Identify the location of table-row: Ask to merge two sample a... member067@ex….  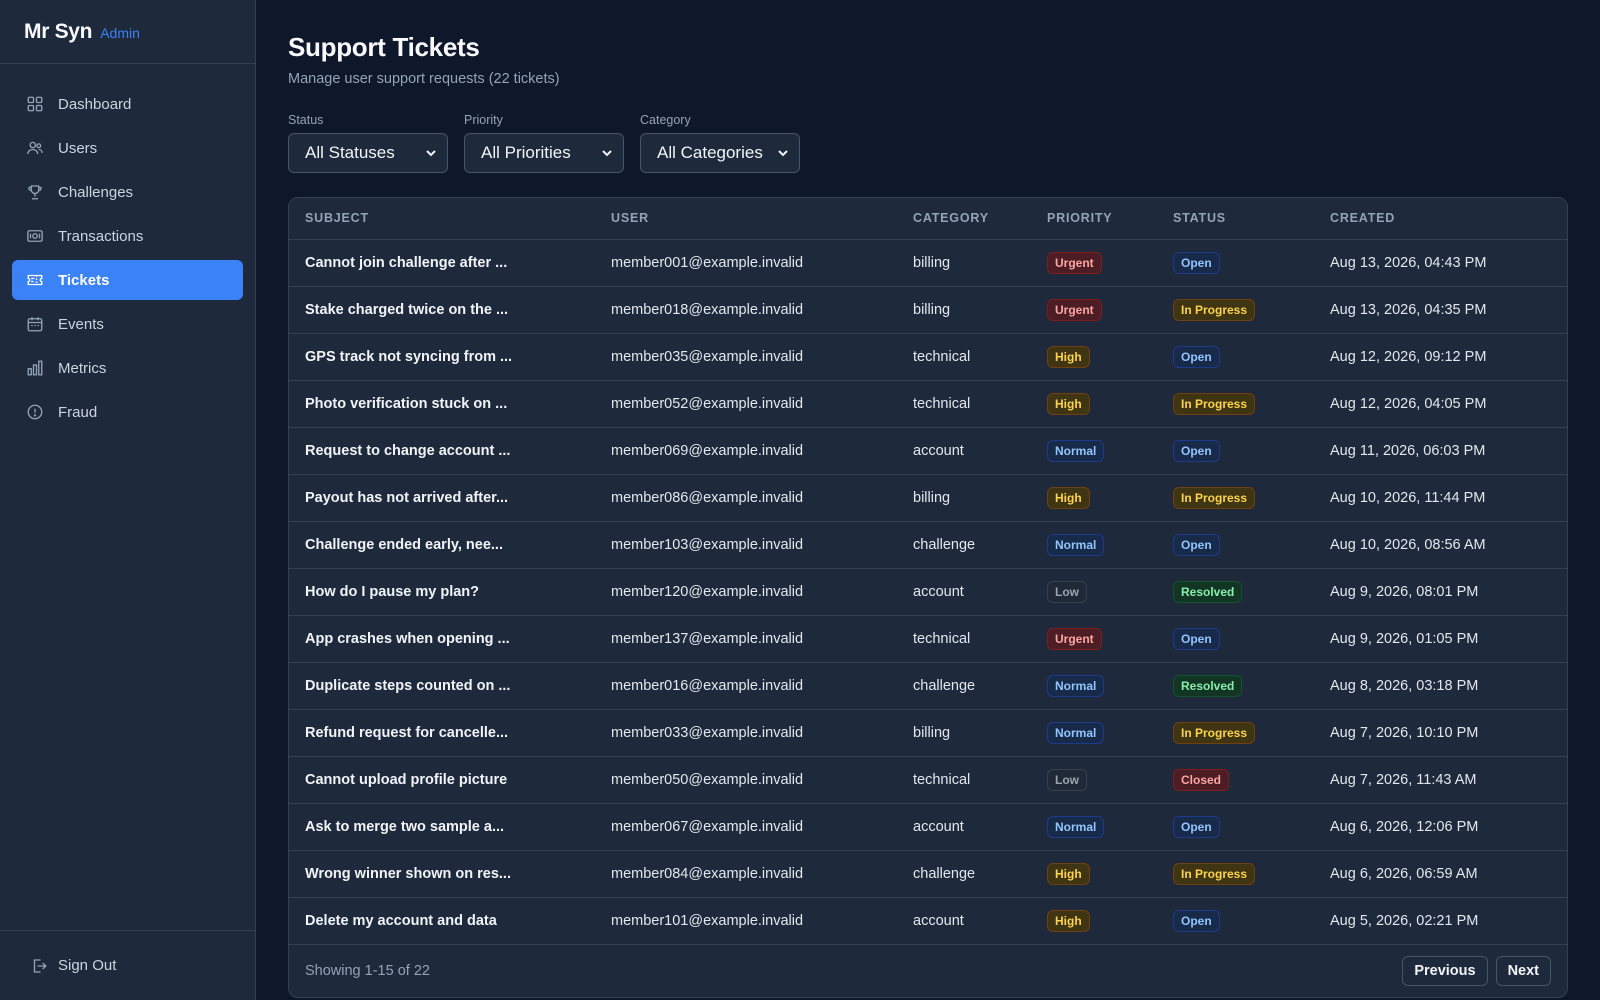
(928, 827).